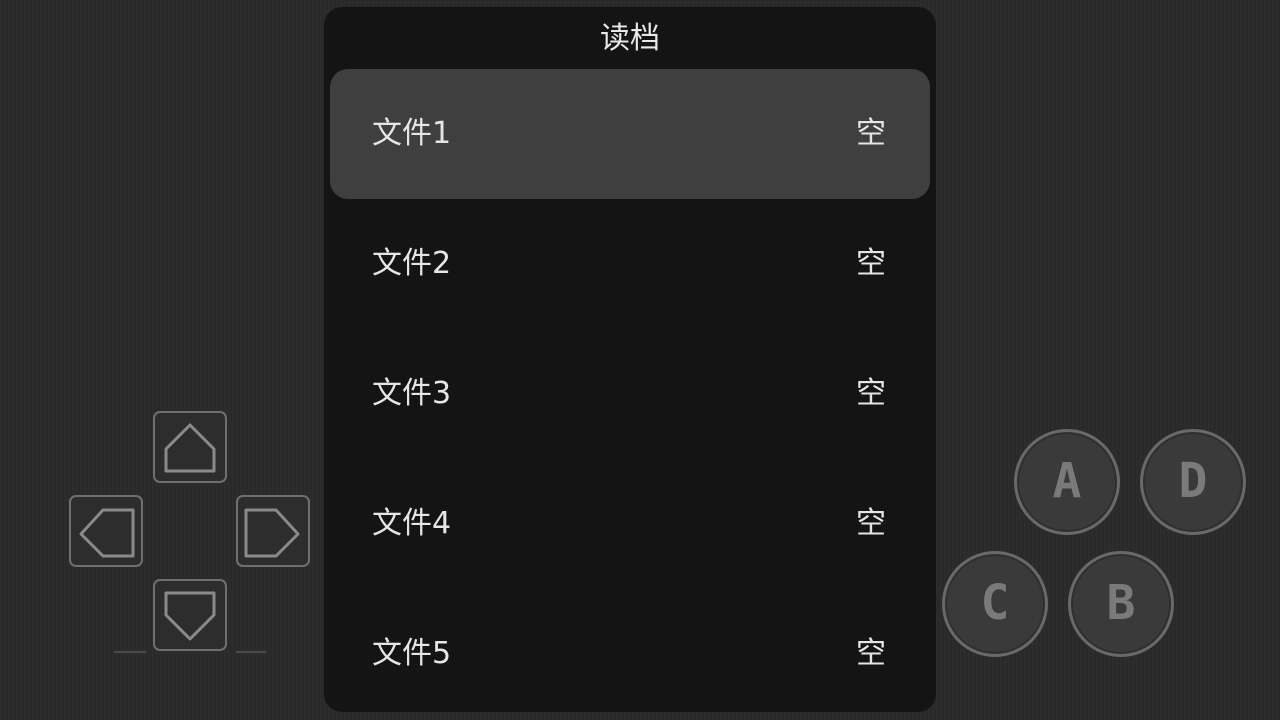 Image resolution: width=1280 pixels, height=720 pixels. I want to click on save-slot-5: 文件5 空, so click(630, 654).